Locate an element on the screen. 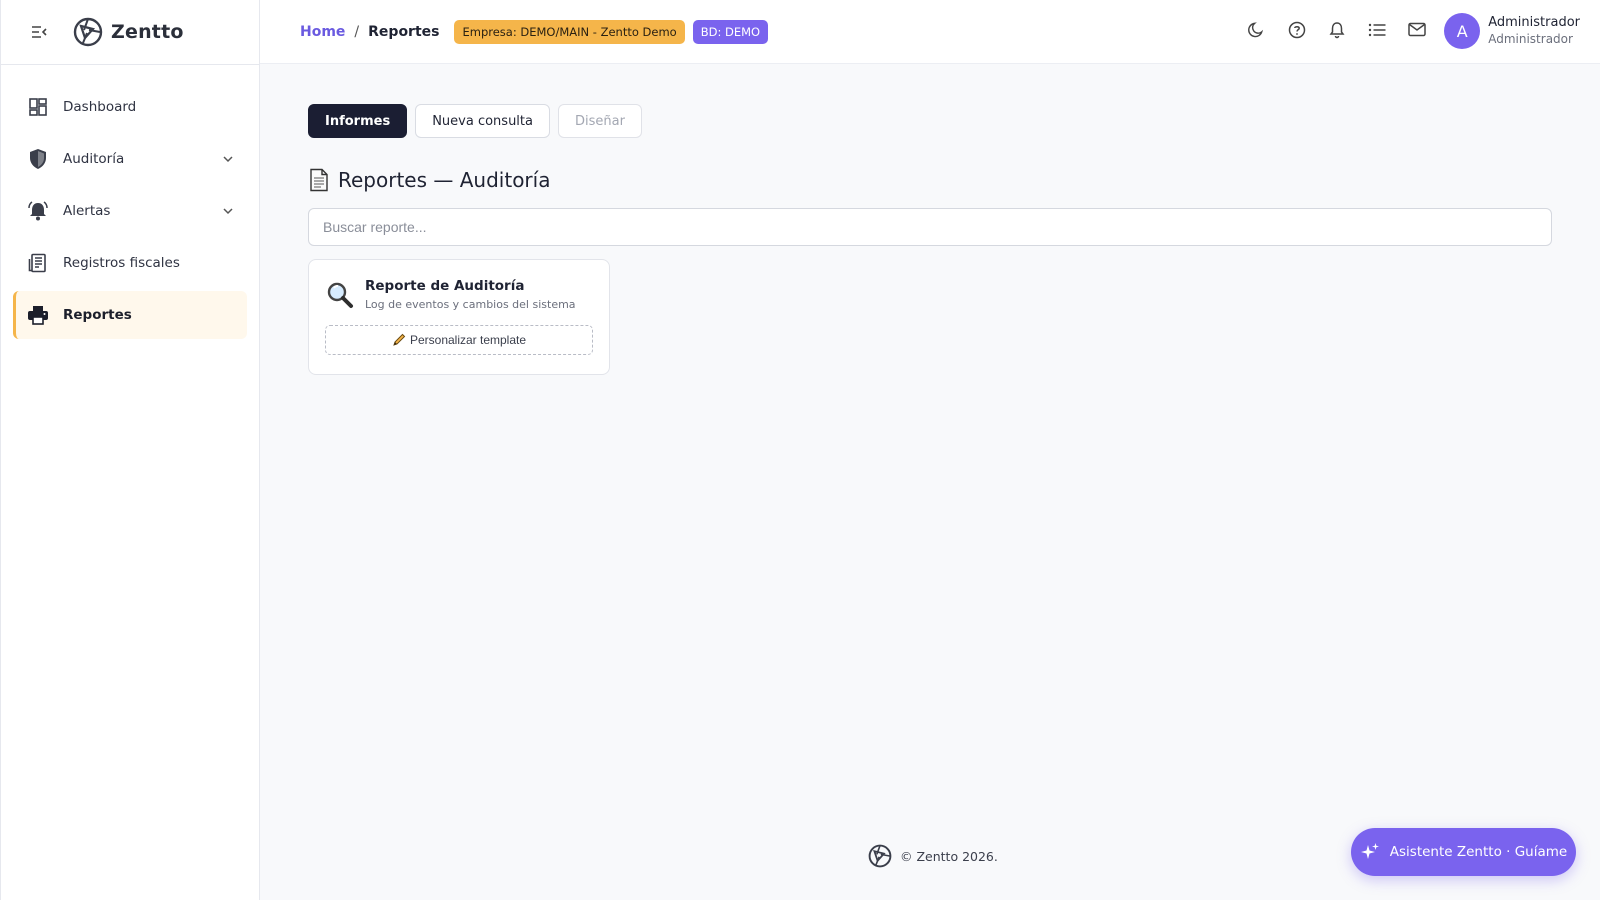 Image resolution: width=1600 pixels, height=900 pixels. pencil-icon is located at coordinates (399, 339).